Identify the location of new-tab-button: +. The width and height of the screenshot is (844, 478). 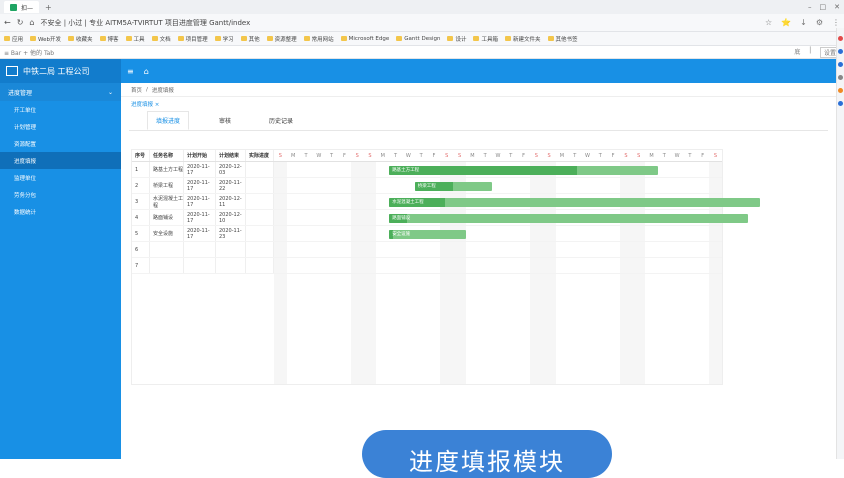
(48, 7).